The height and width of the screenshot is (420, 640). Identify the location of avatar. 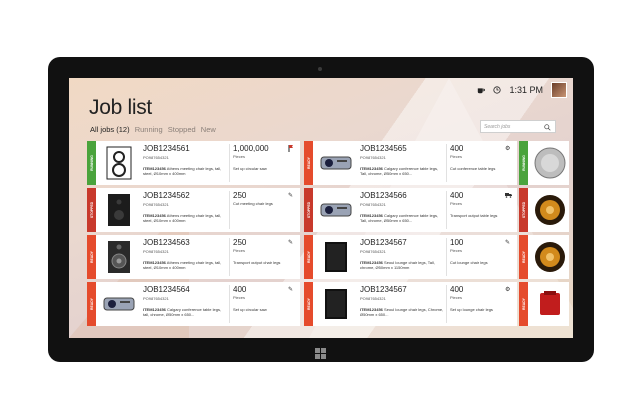
(559, 90).